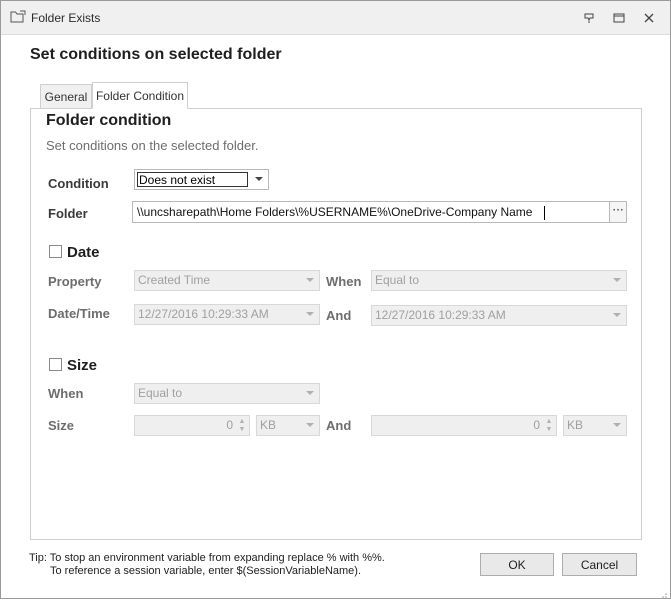 The image size is (671, 602). What do you see at coordinates (160, 393) in the screenshot?
I see `size-when-value: Equal to` at bounding box center [160, 393].